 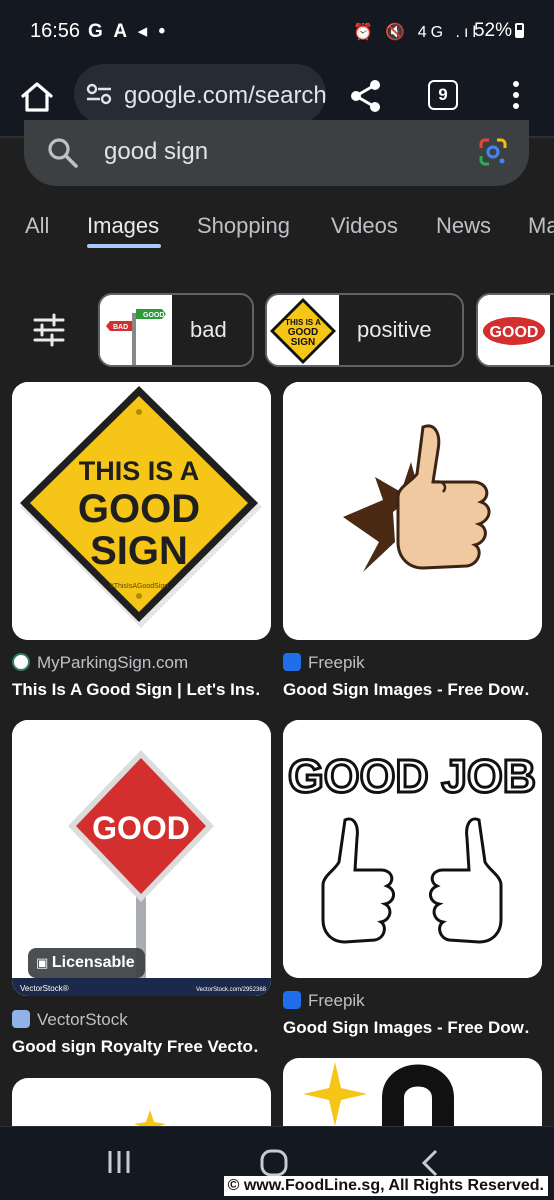 I want to click on svg-text: SIGN, so click(x=303, y=342).